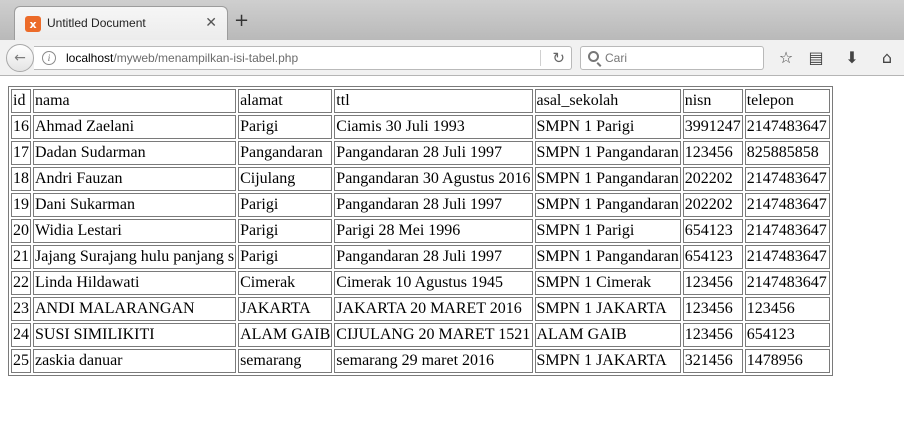 This screenshot has height=442, width=904. Describe the element at coordinates (21, 361) in the screenshot. I see `table-cell-id: 25` at that location.